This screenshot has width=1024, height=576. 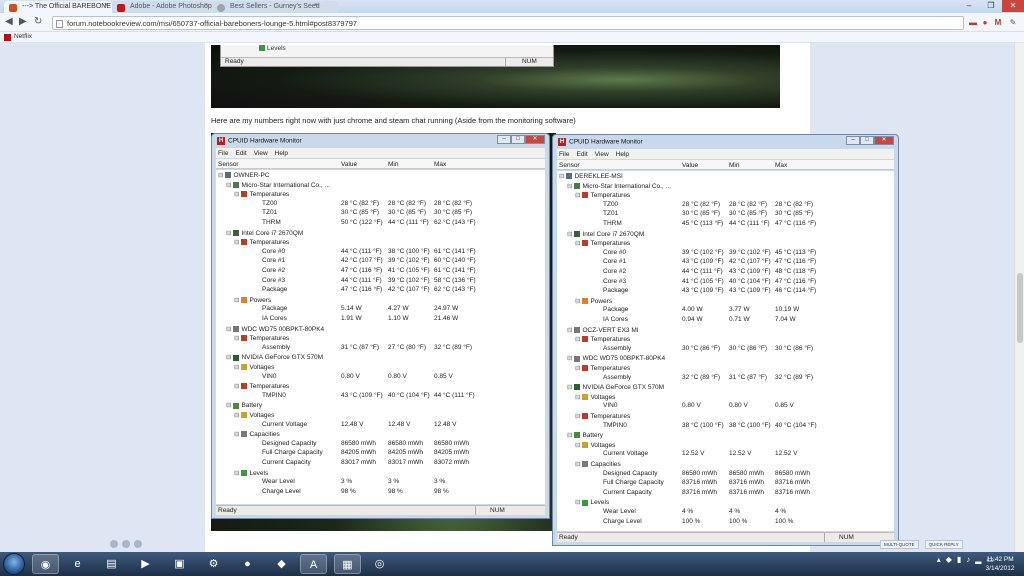 What do you see at coordinates (330, 7) in the screenshot?
I see `new-tab-button` at bounding box center [330, 7].